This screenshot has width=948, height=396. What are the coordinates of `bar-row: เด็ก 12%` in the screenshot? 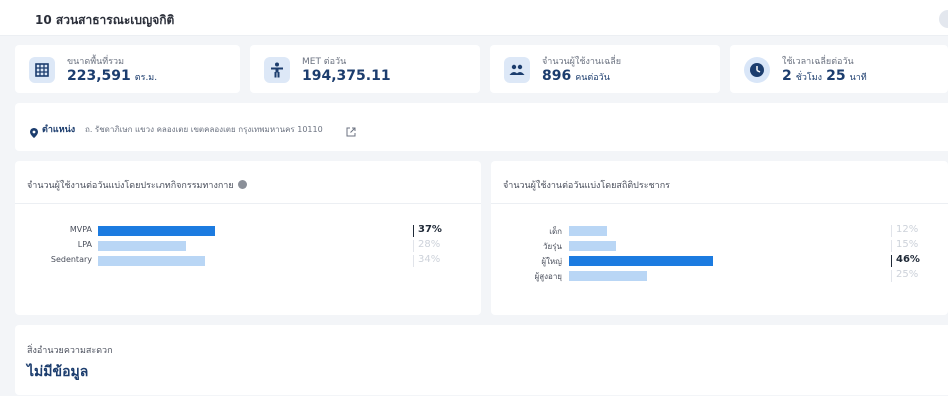 It's located at (719, 230).